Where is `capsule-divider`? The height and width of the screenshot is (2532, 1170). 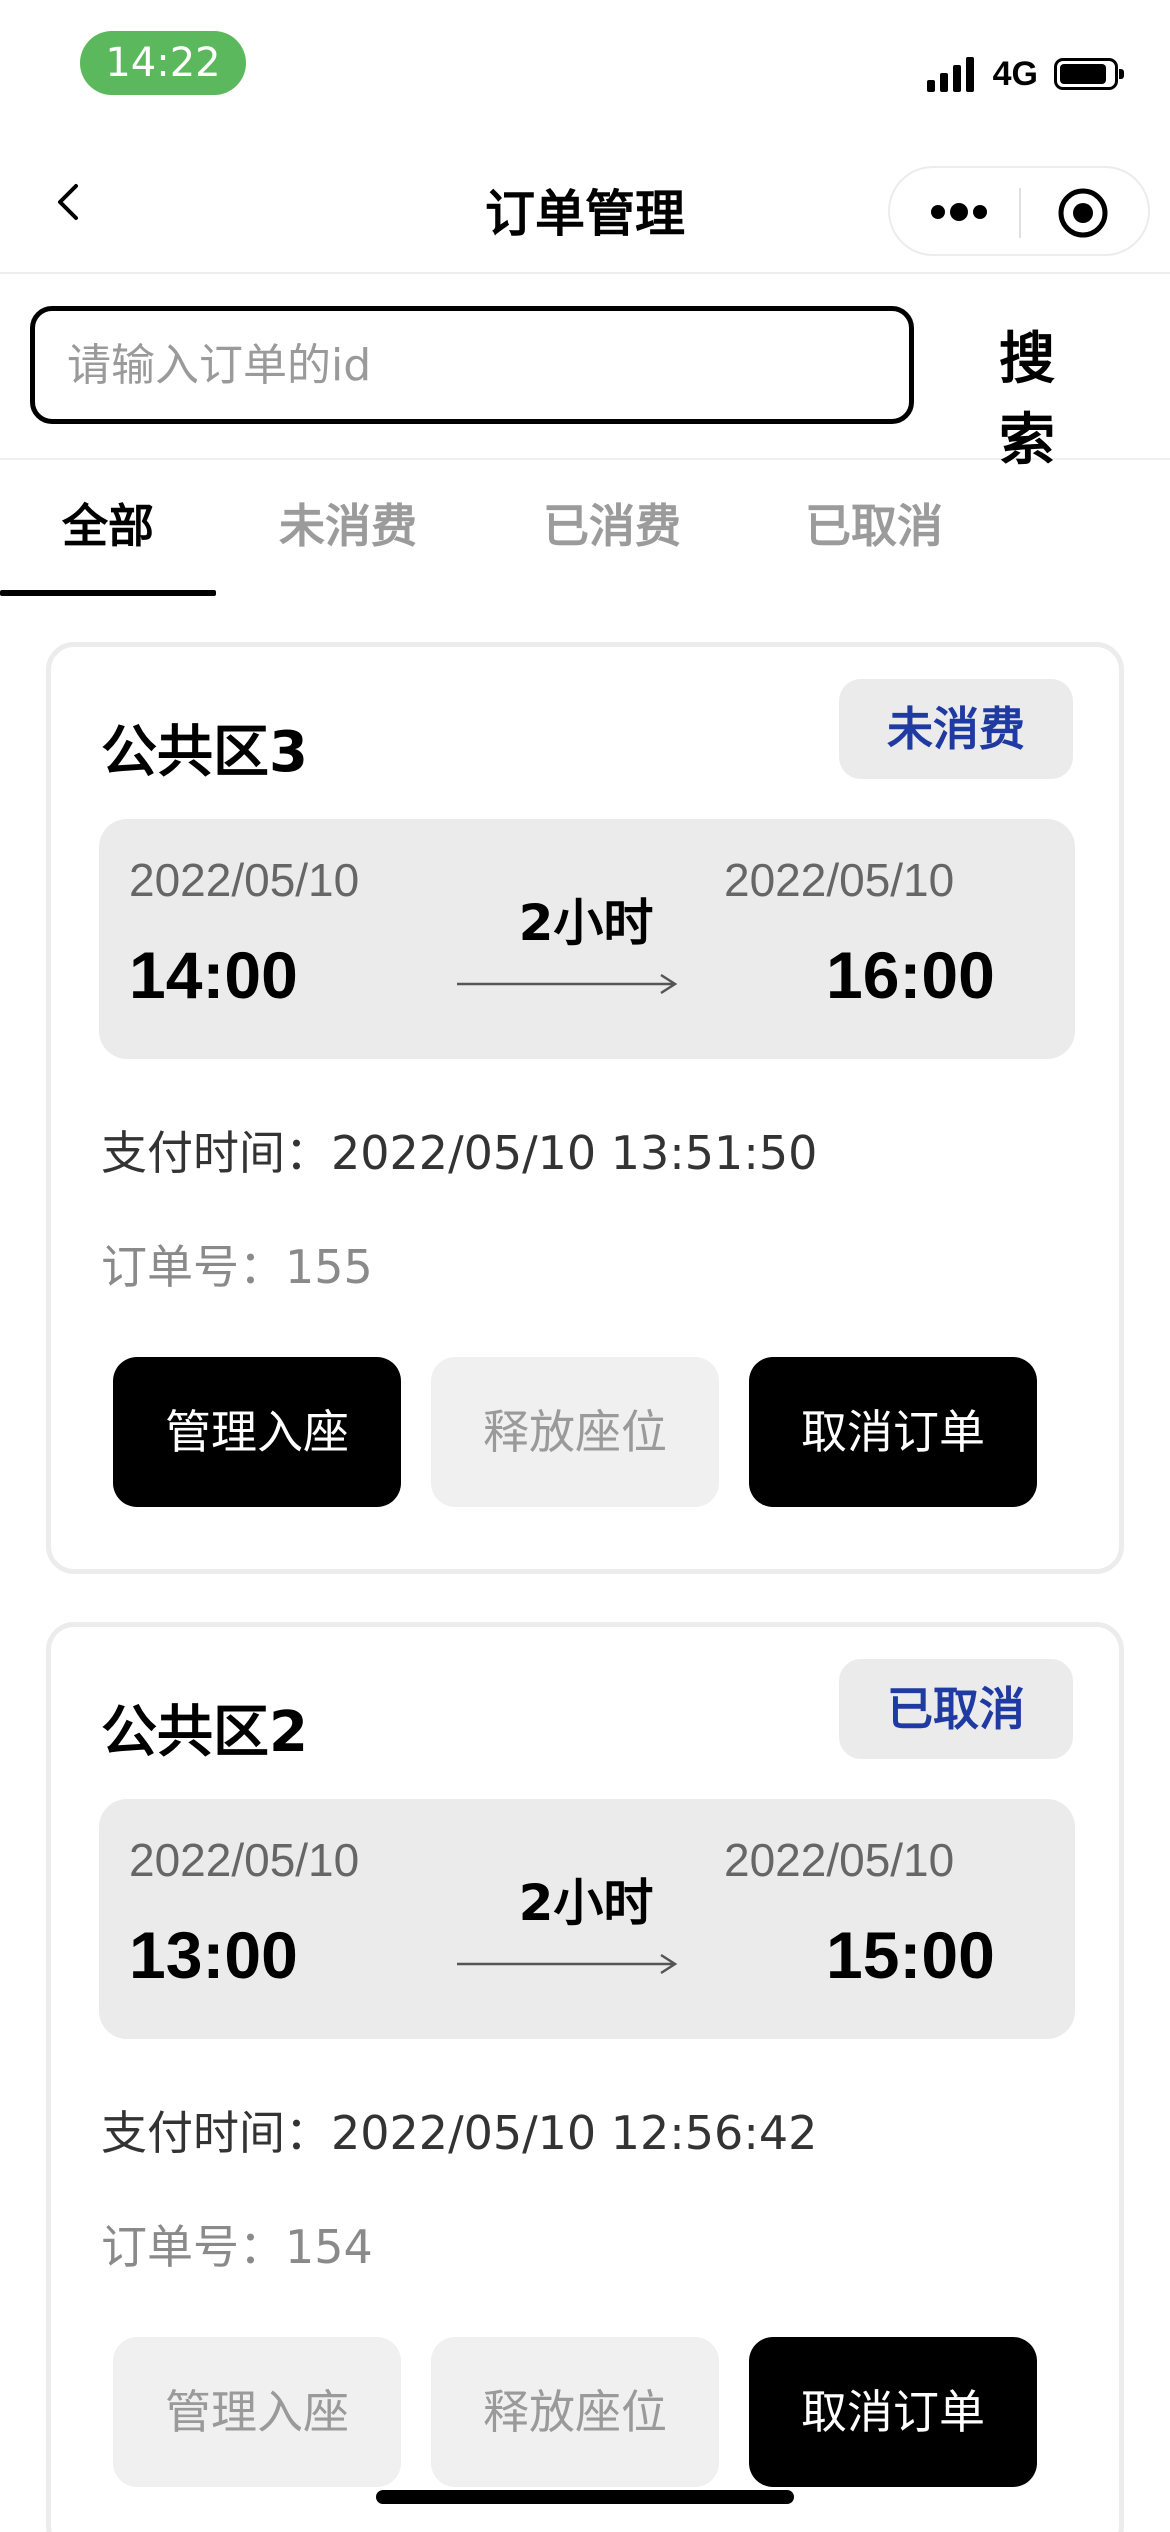
capsule-divider is located at coordinates (1020, 213).